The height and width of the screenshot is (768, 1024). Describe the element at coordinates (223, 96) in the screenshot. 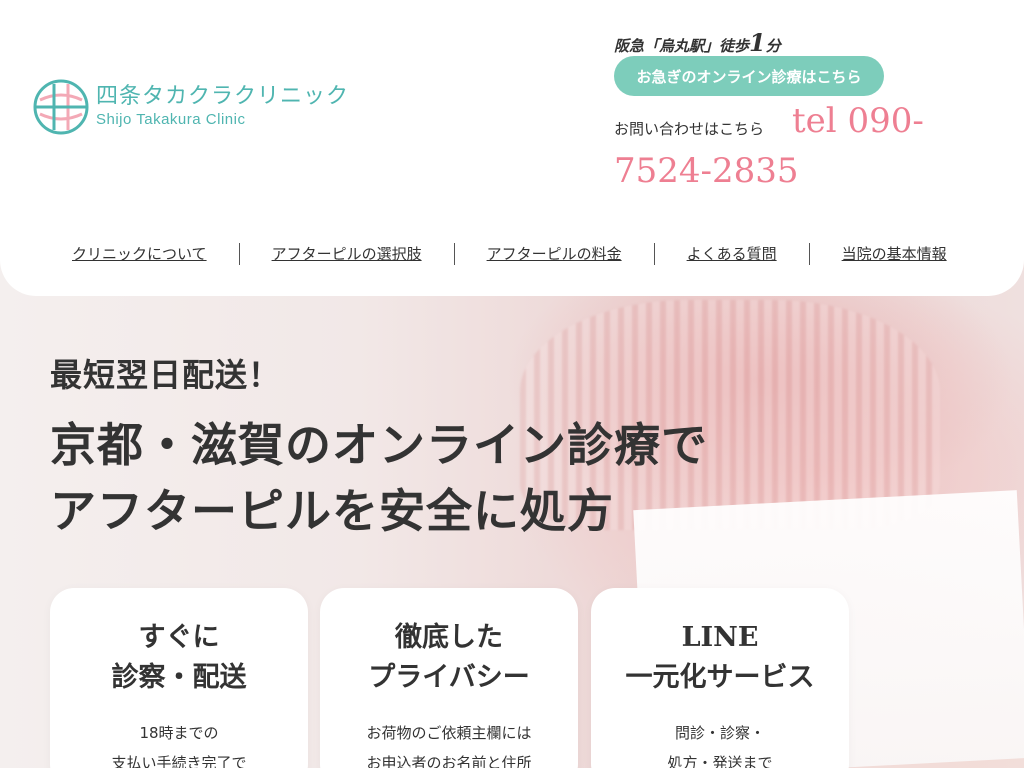

I see `clinic-name-jp: 四条タカクラクリニック` at that location.